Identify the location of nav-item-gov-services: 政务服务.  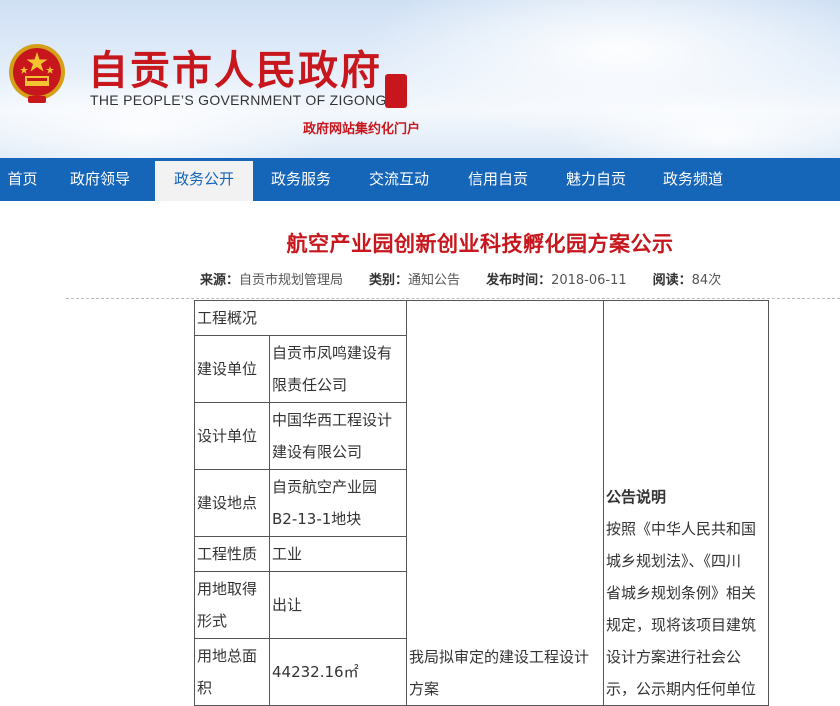
(301, 179).